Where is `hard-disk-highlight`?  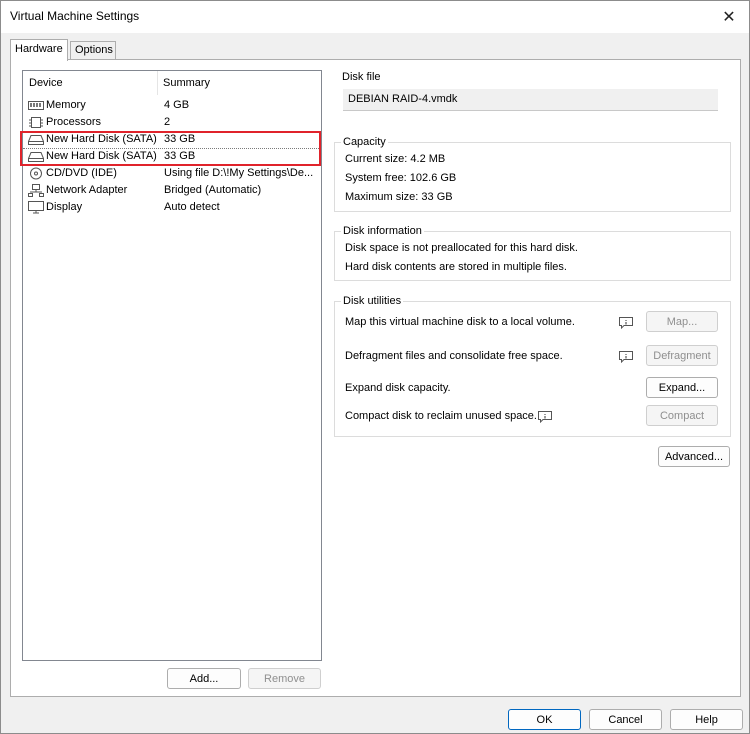 hard-disk-highlight is located at coordinates (170, 148).